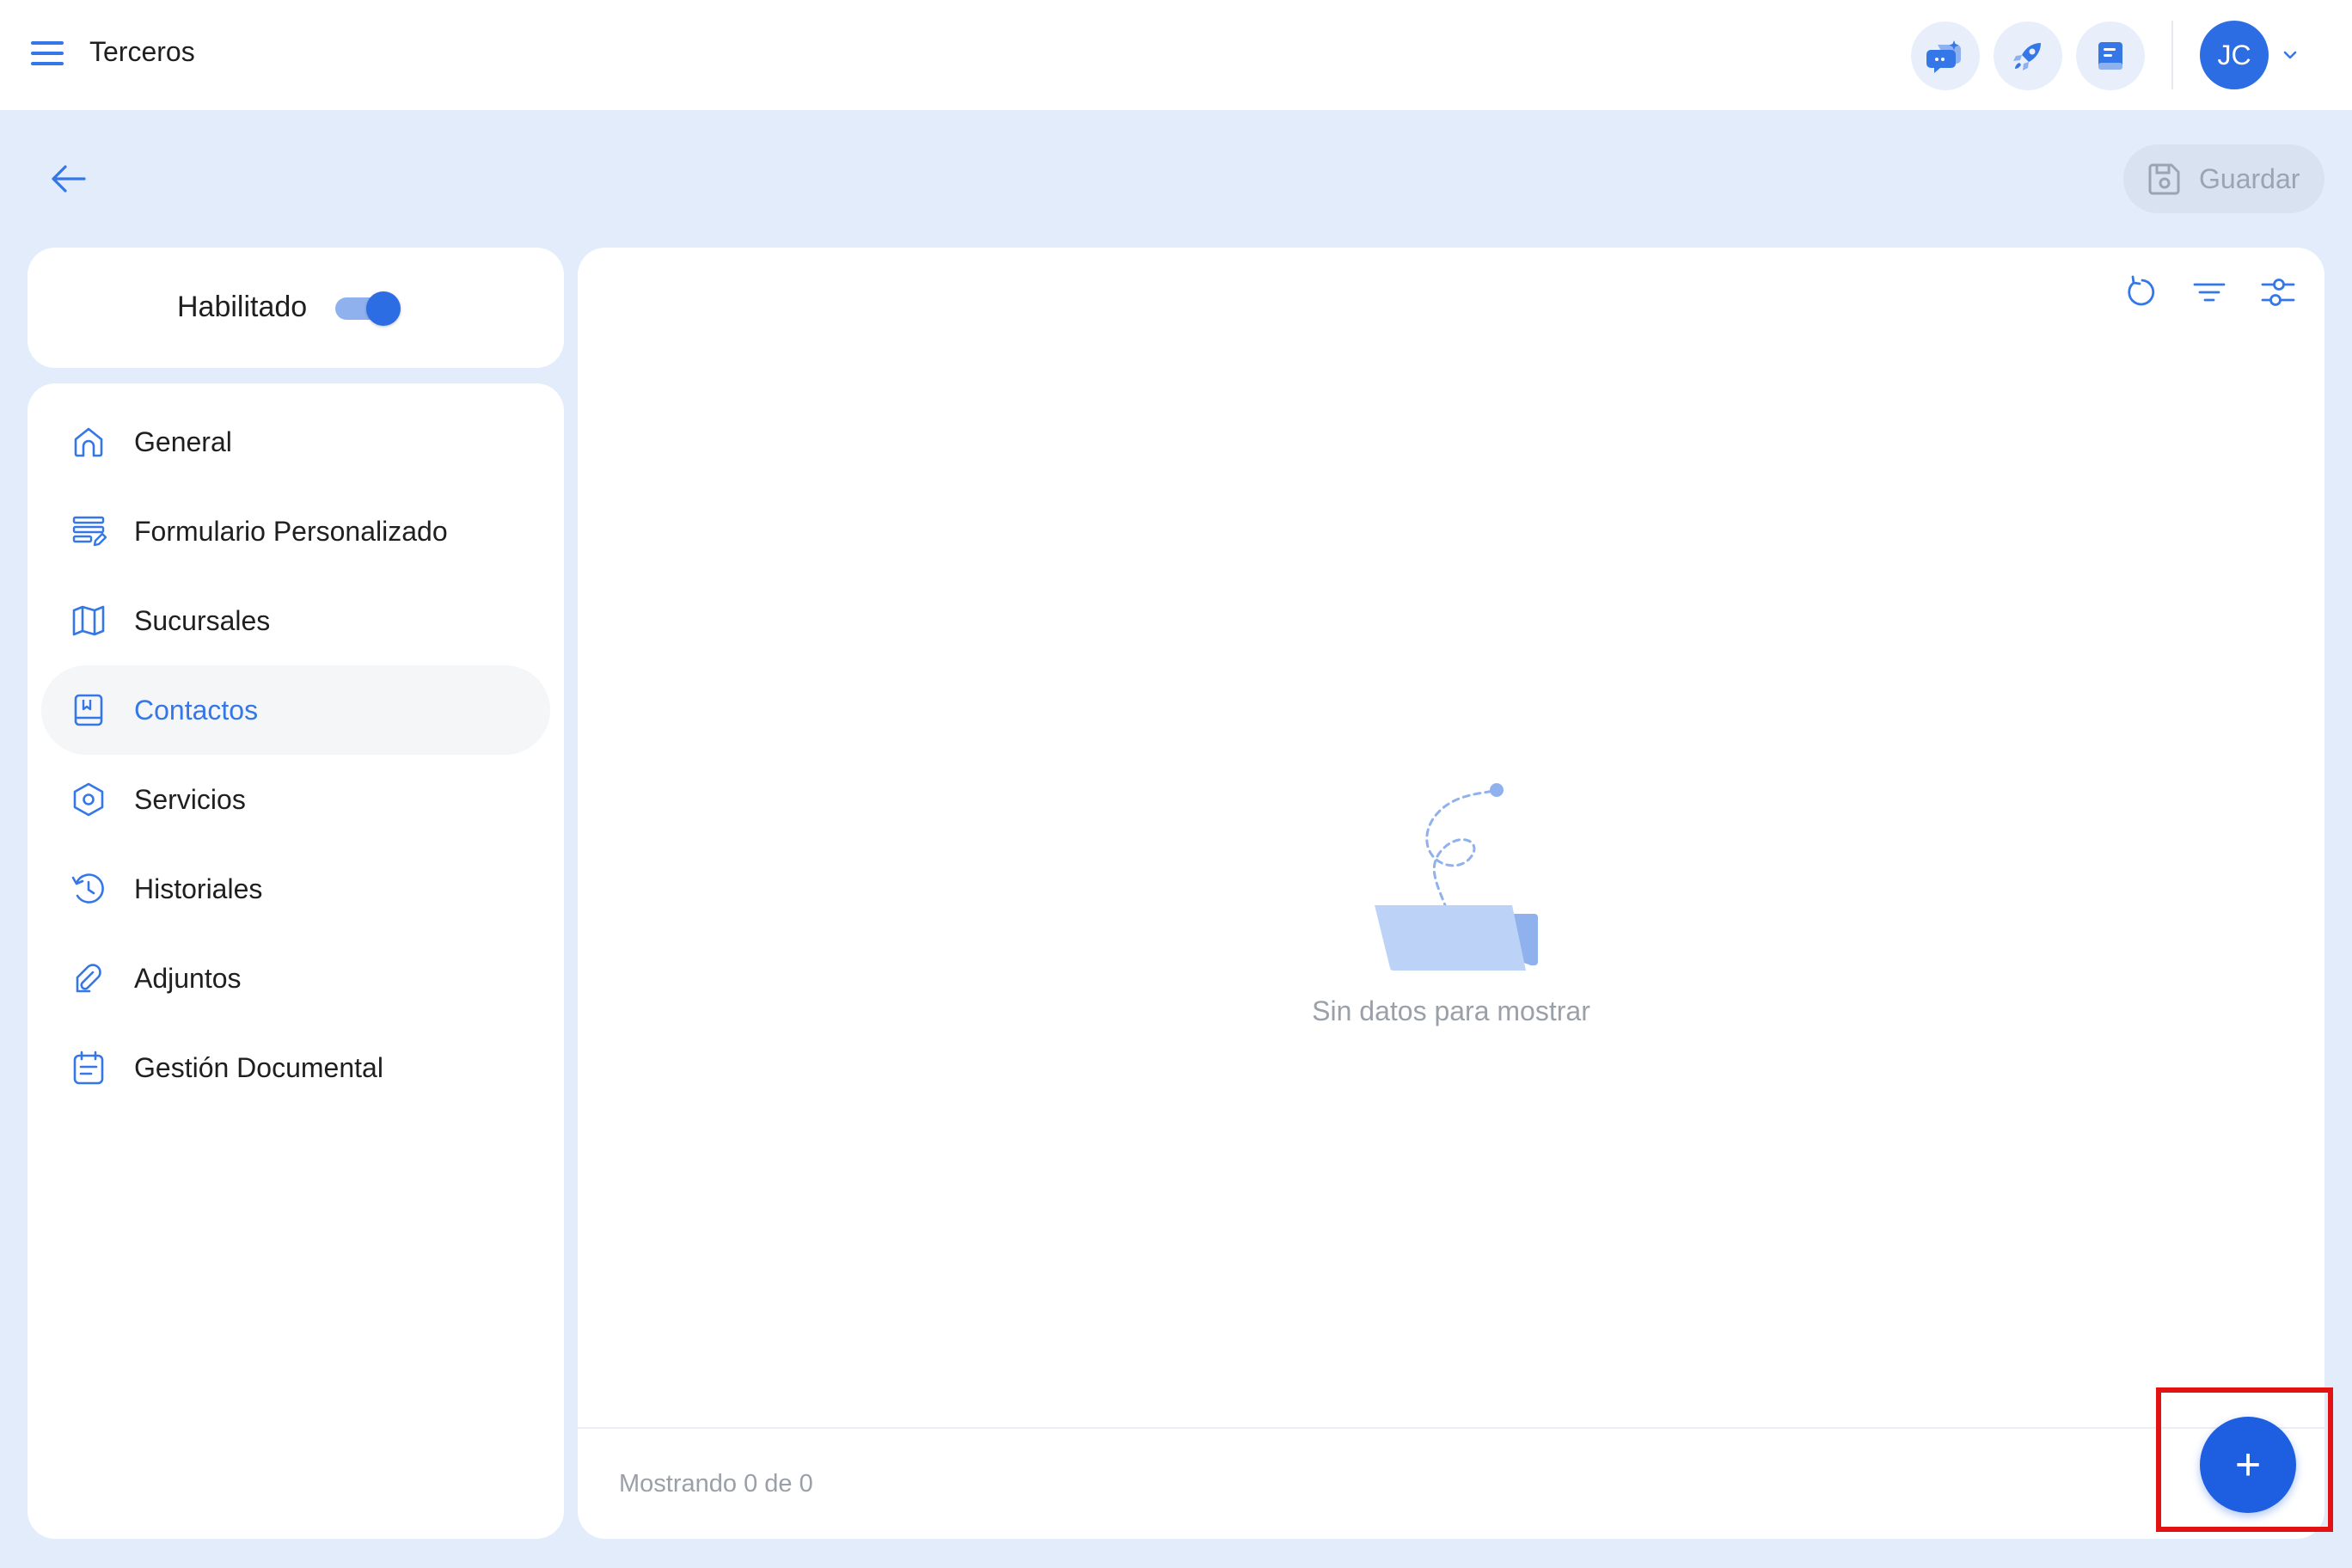  I want to click on refresh-button, so click(2140, 292).